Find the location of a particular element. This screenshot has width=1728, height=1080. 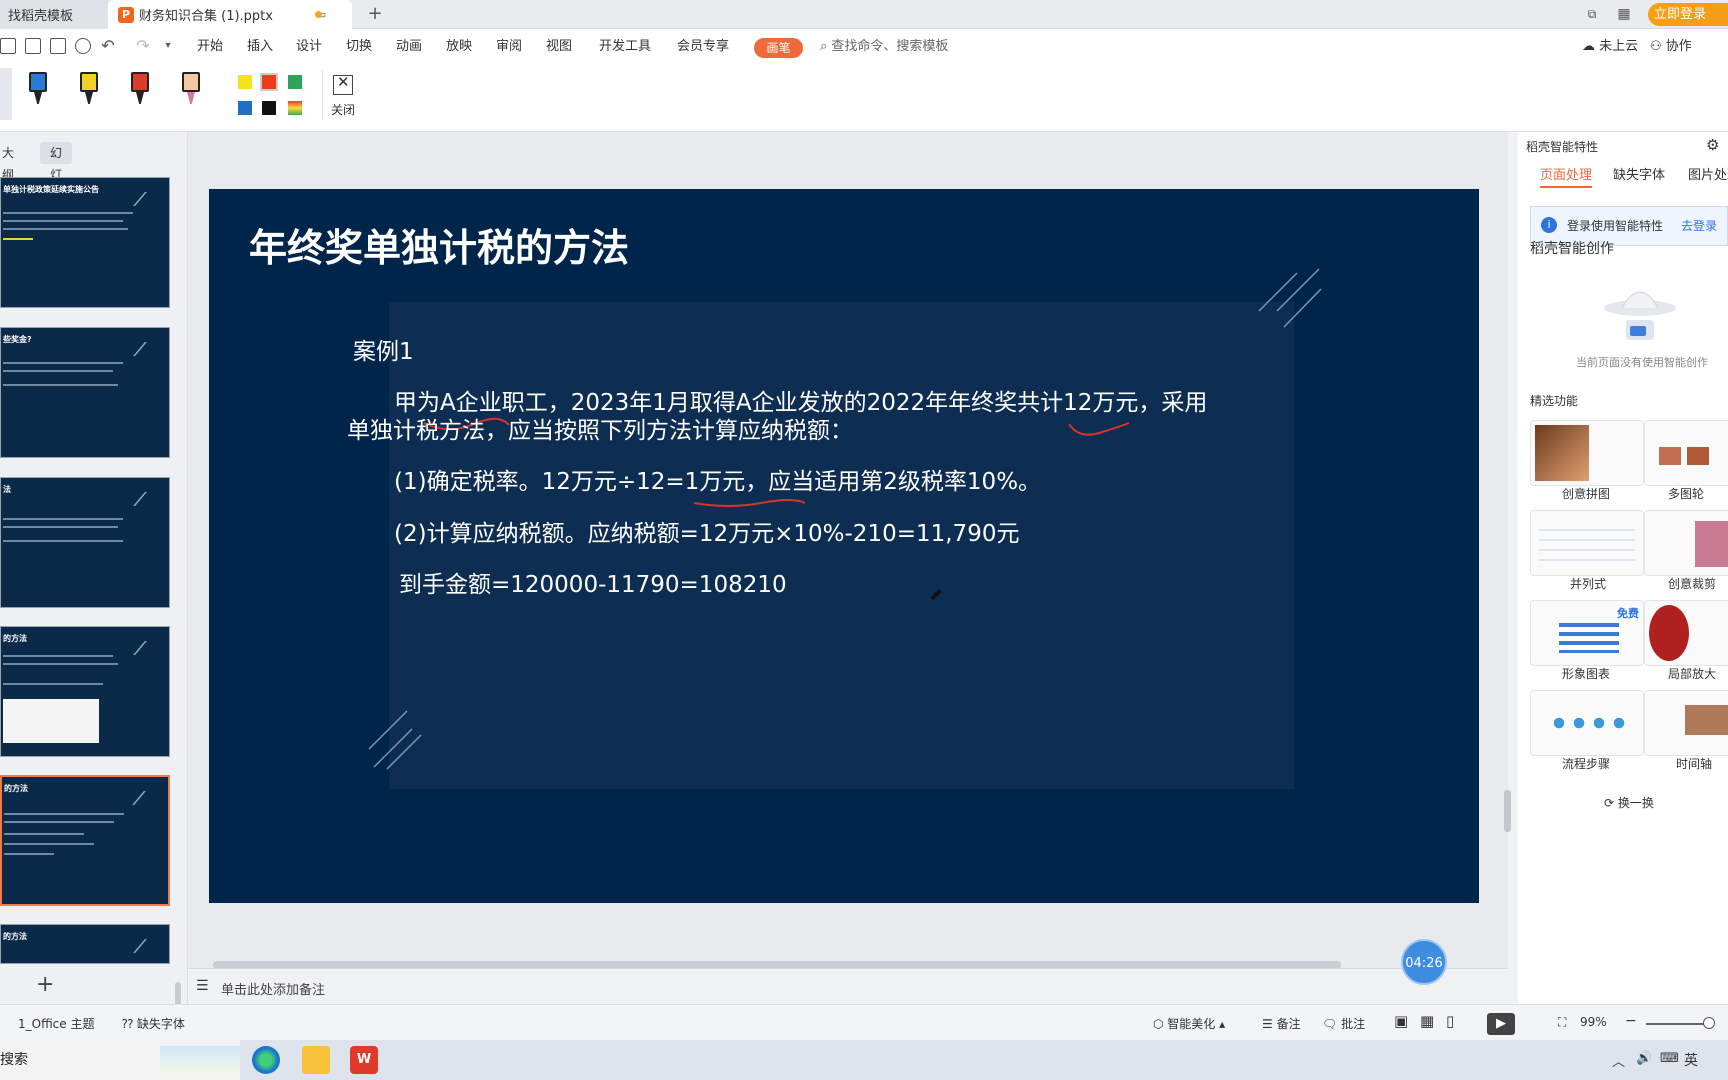

menu-slideshow: 放映 is located at coordinates (459, 46).